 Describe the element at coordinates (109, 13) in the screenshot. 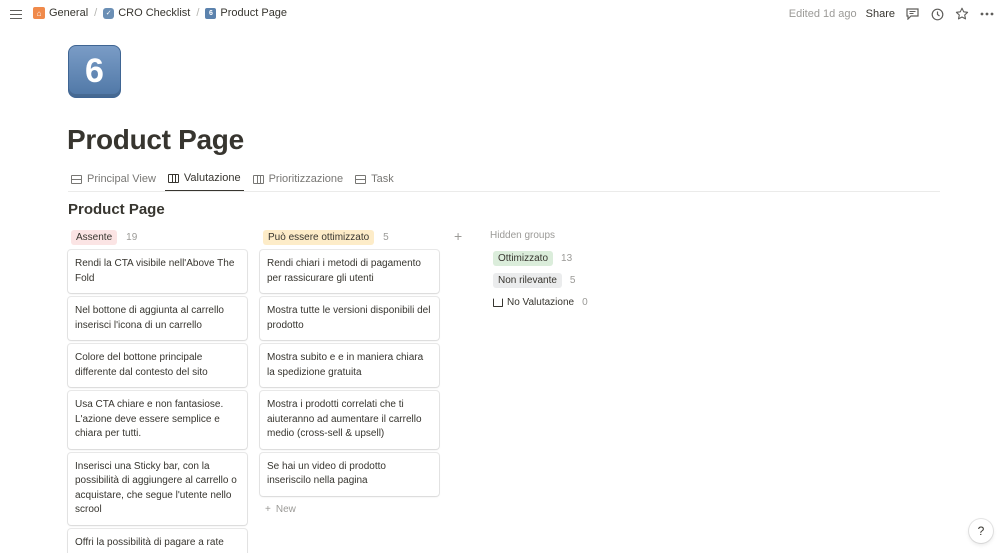

I see `checklist-icon: ✓` at that location.